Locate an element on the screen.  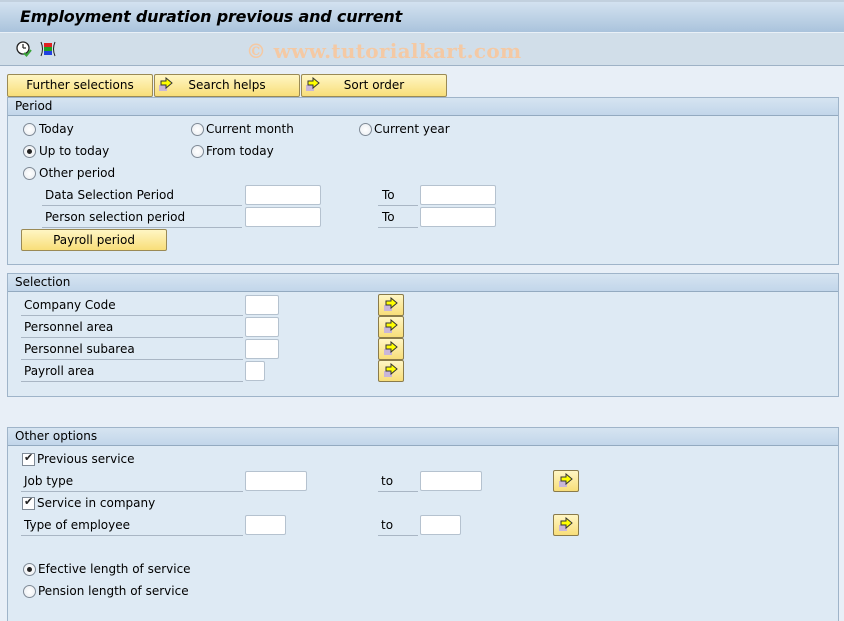
label-payroll-area: Payroll area is located at coordinates (59, 371).